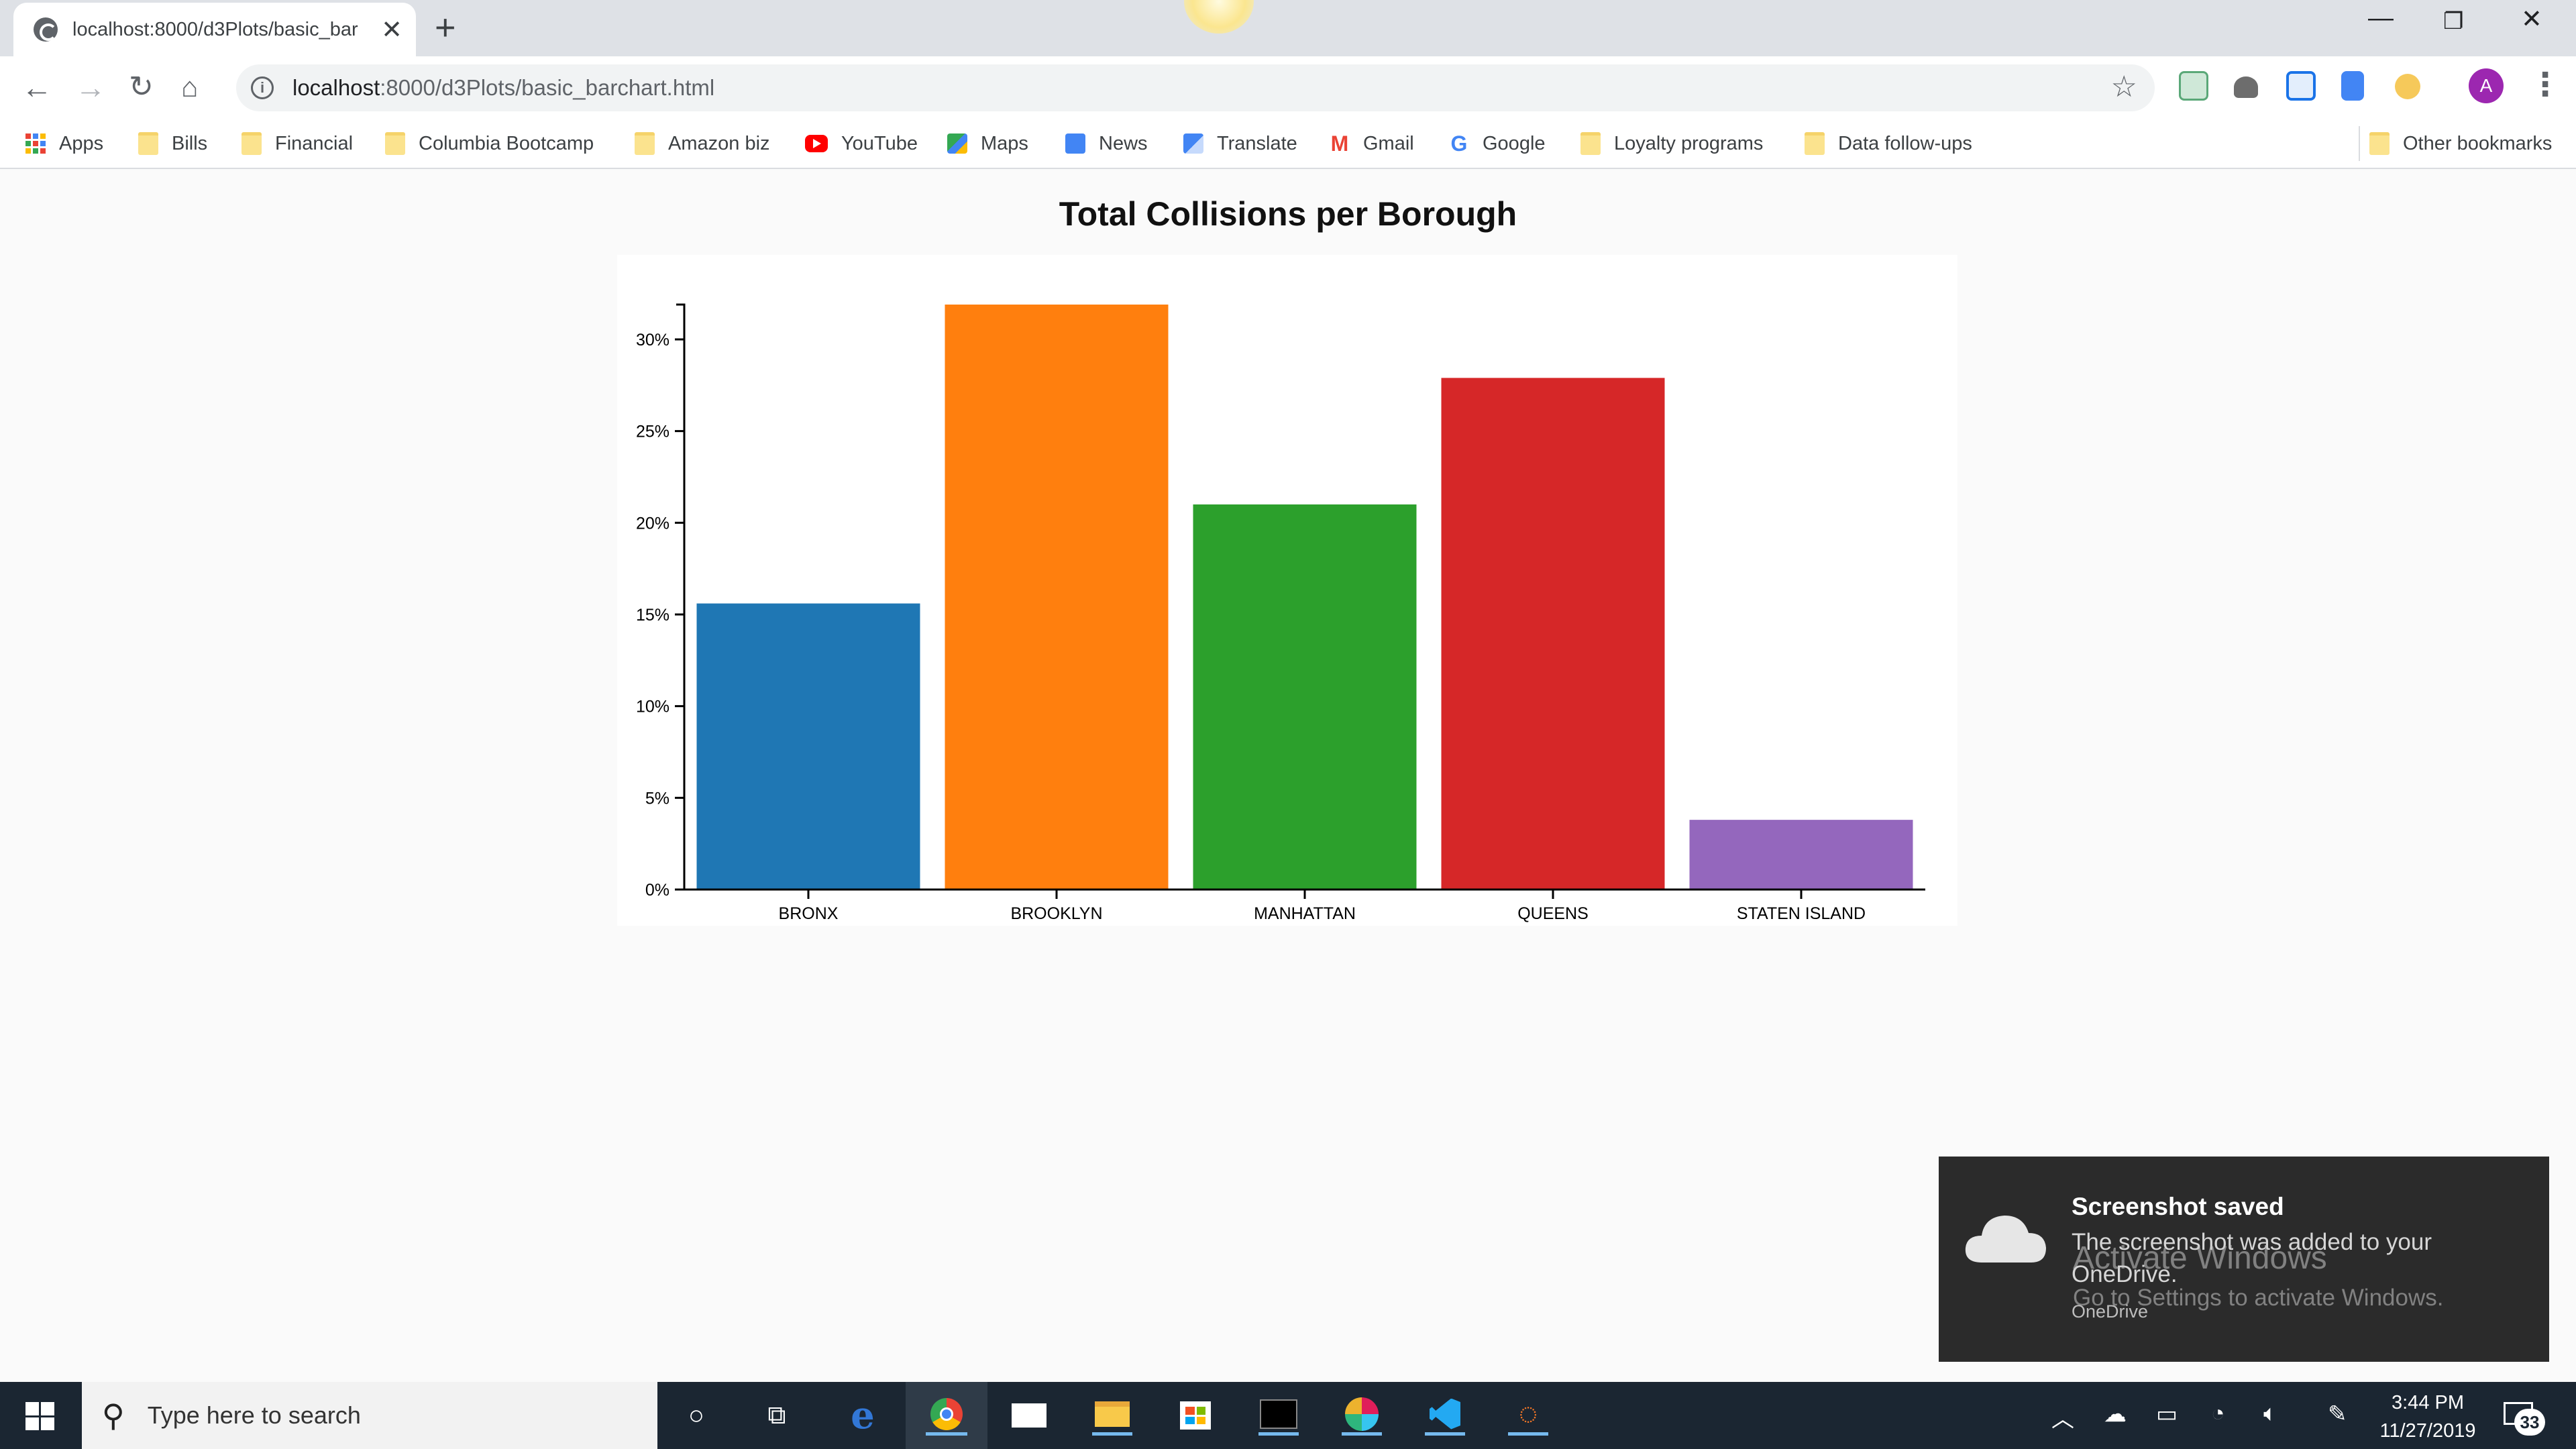  I want to click on window-close-button: ✕, so click(2531, 19).